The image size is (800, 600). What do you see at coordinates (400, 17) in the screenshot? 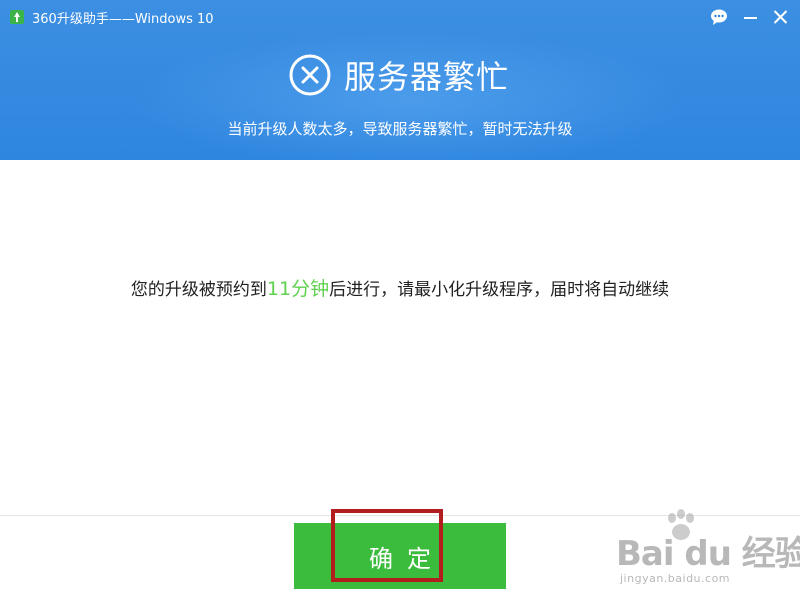
I see `title-bar: 360升级助手——Windows 10` at bounding box center [400, 17].